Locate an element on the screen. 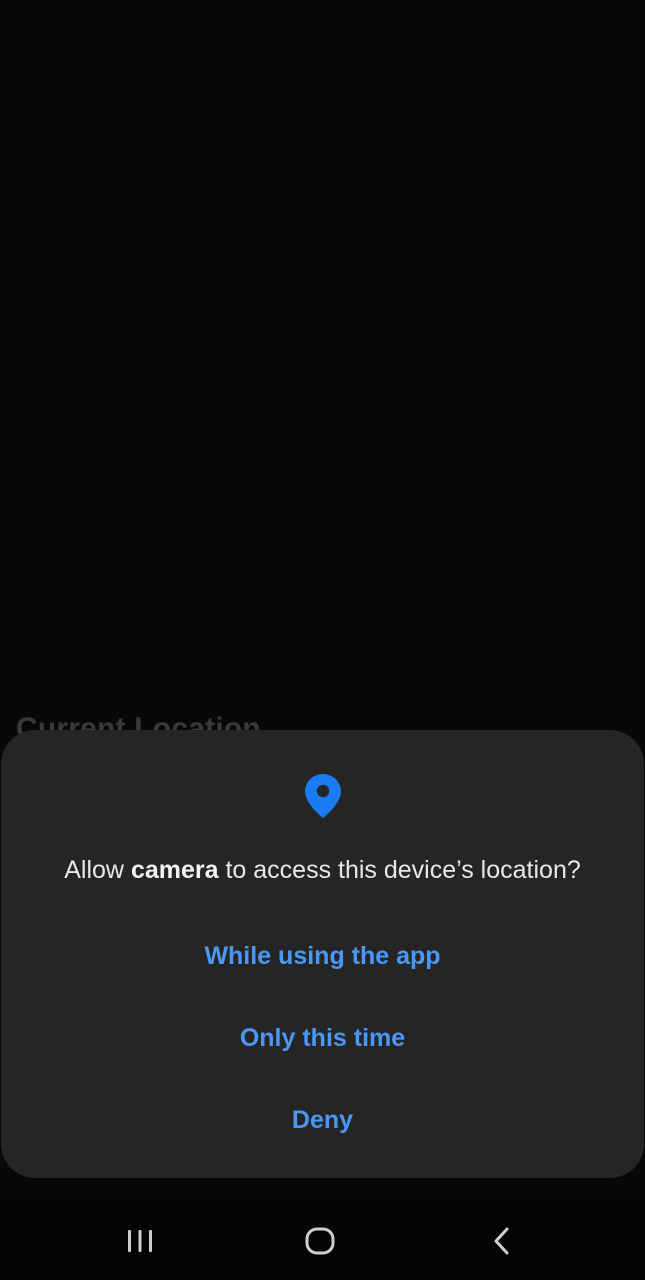 Image resolution: width=645 pixels, height=1280 pixels. back-icon is located at coordinates (501, 1241).